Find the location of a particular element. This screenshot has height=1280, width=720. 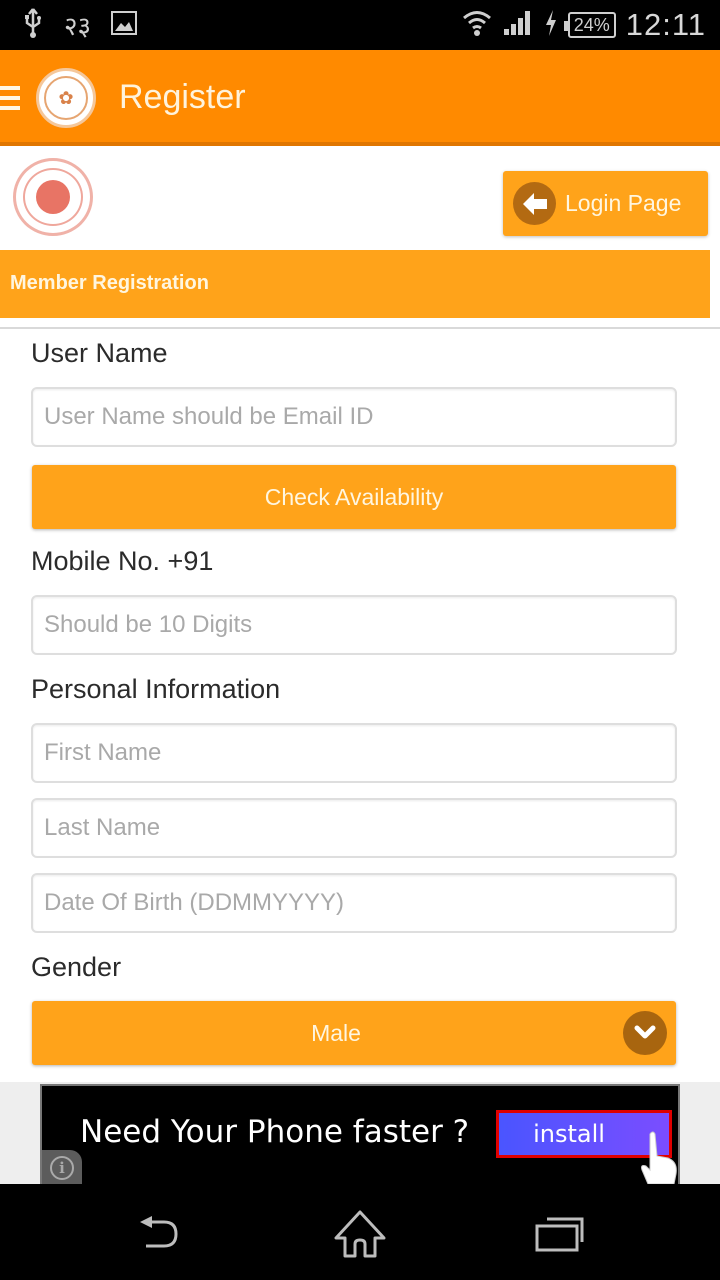

menu-icon is located at coordinates (10, 98).